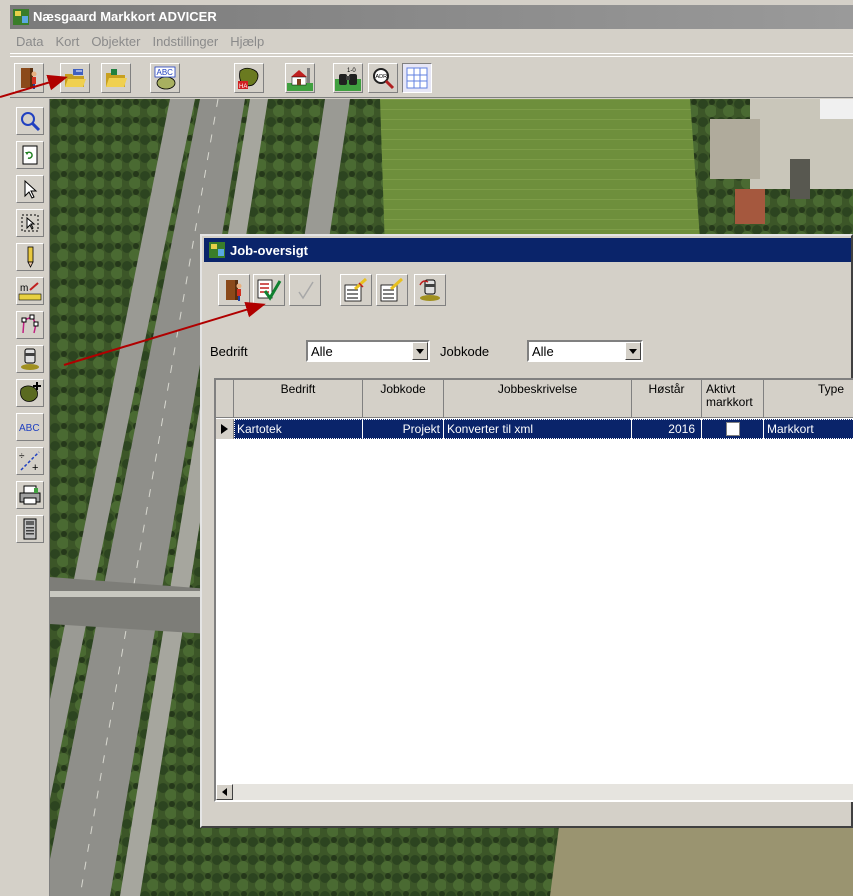 The height and width of the screenshot is (896, 853). Describe the element at coordinates (34, 86) in the screenshot. I see `arrow-to-open-job` at that location.